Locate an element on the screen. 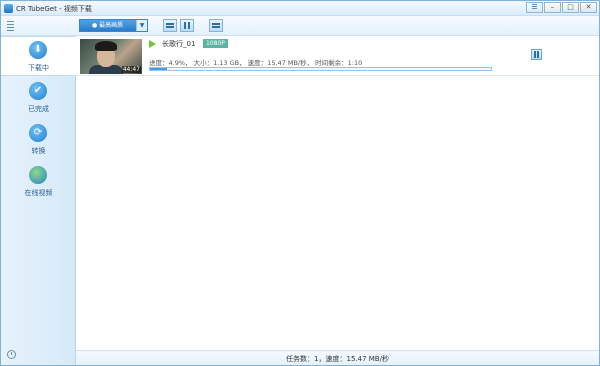 This screenshot has width=600, height=366. resolution-badge: 1080P is located at coordinates (215, 43).